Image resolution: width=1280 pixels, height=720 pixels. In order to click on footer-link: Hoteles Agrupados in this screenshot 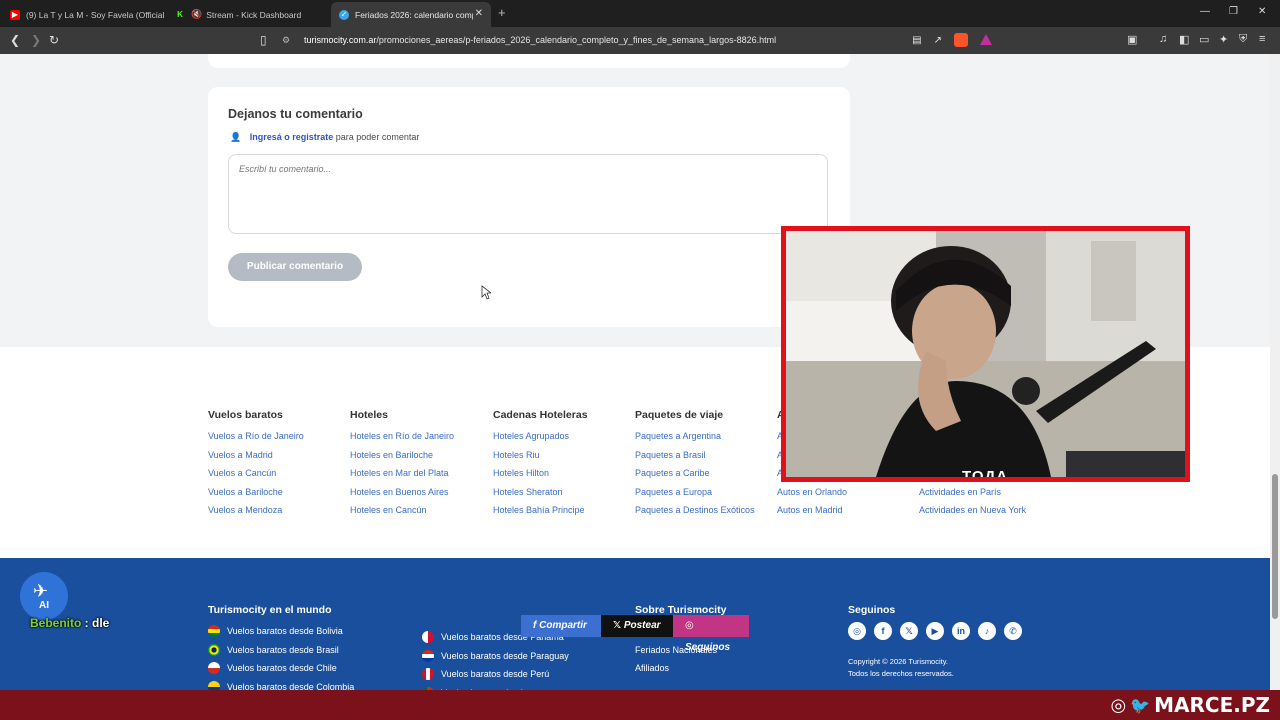, I will do `click(540, 436)`.